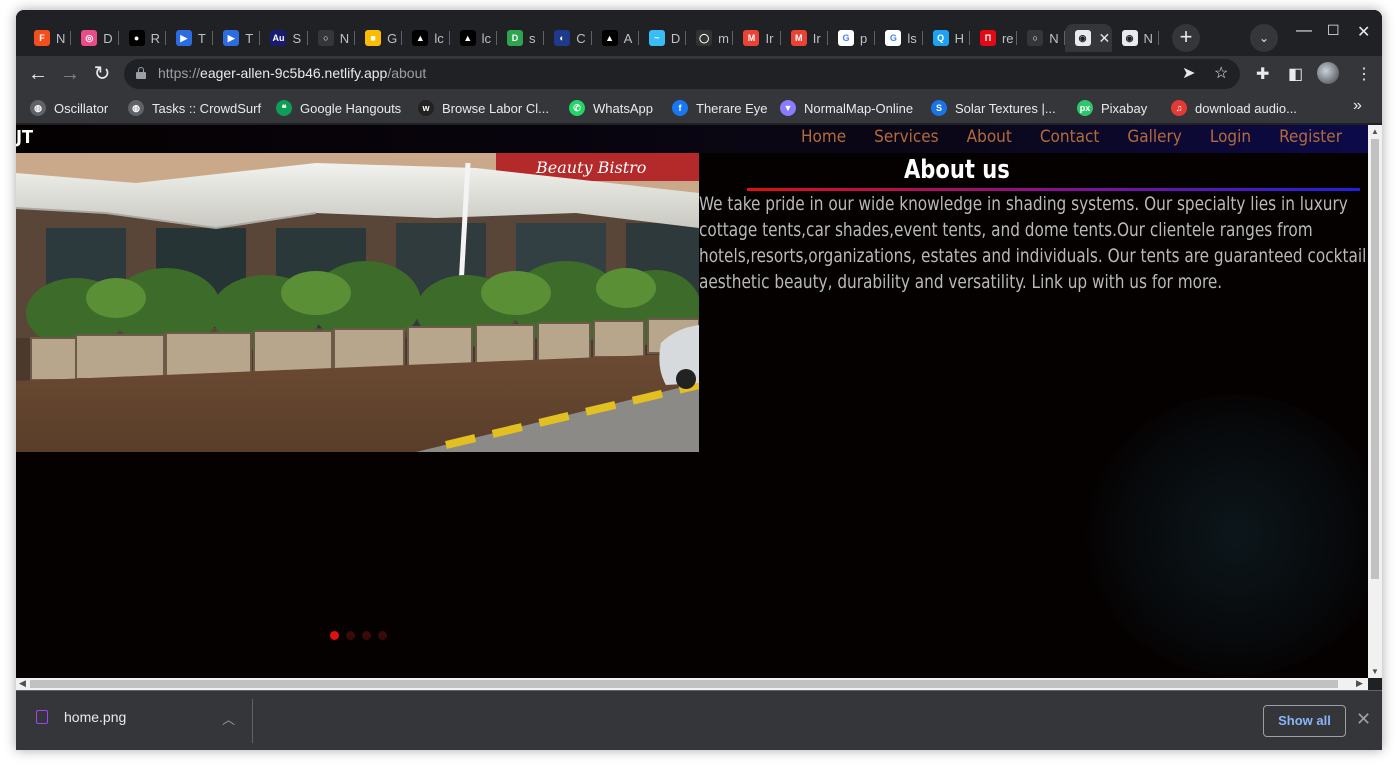 This screenshot has height=782, width=1398. What do you see at coordinates (142, 38) in the screenshot?
I see `browser-tab: ● R` at bounding box center [142, 38].